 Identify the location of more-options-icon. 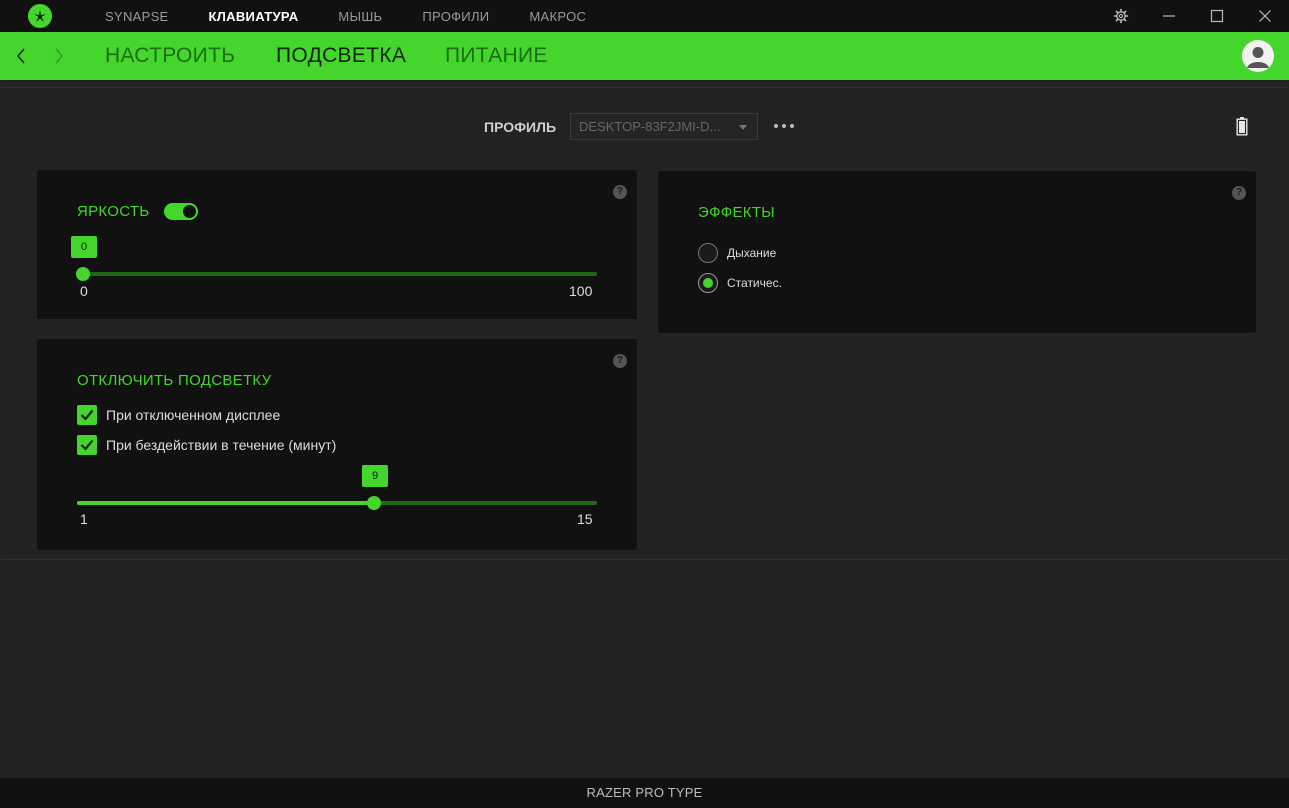
(784, 126).